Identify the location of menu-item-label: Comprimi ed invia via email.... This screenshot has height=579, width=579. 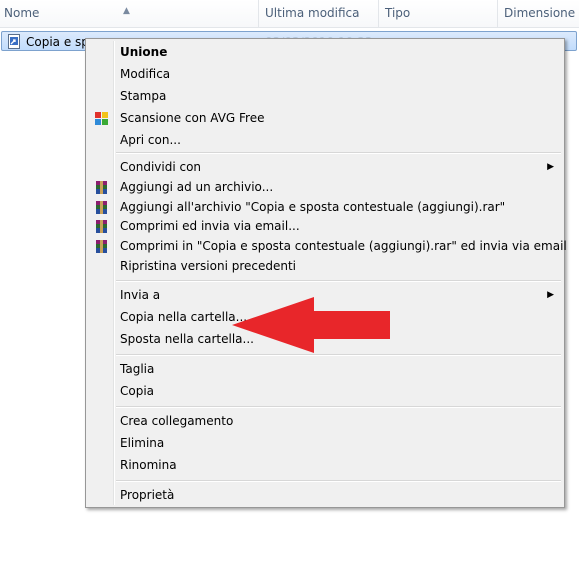
(210, 226).